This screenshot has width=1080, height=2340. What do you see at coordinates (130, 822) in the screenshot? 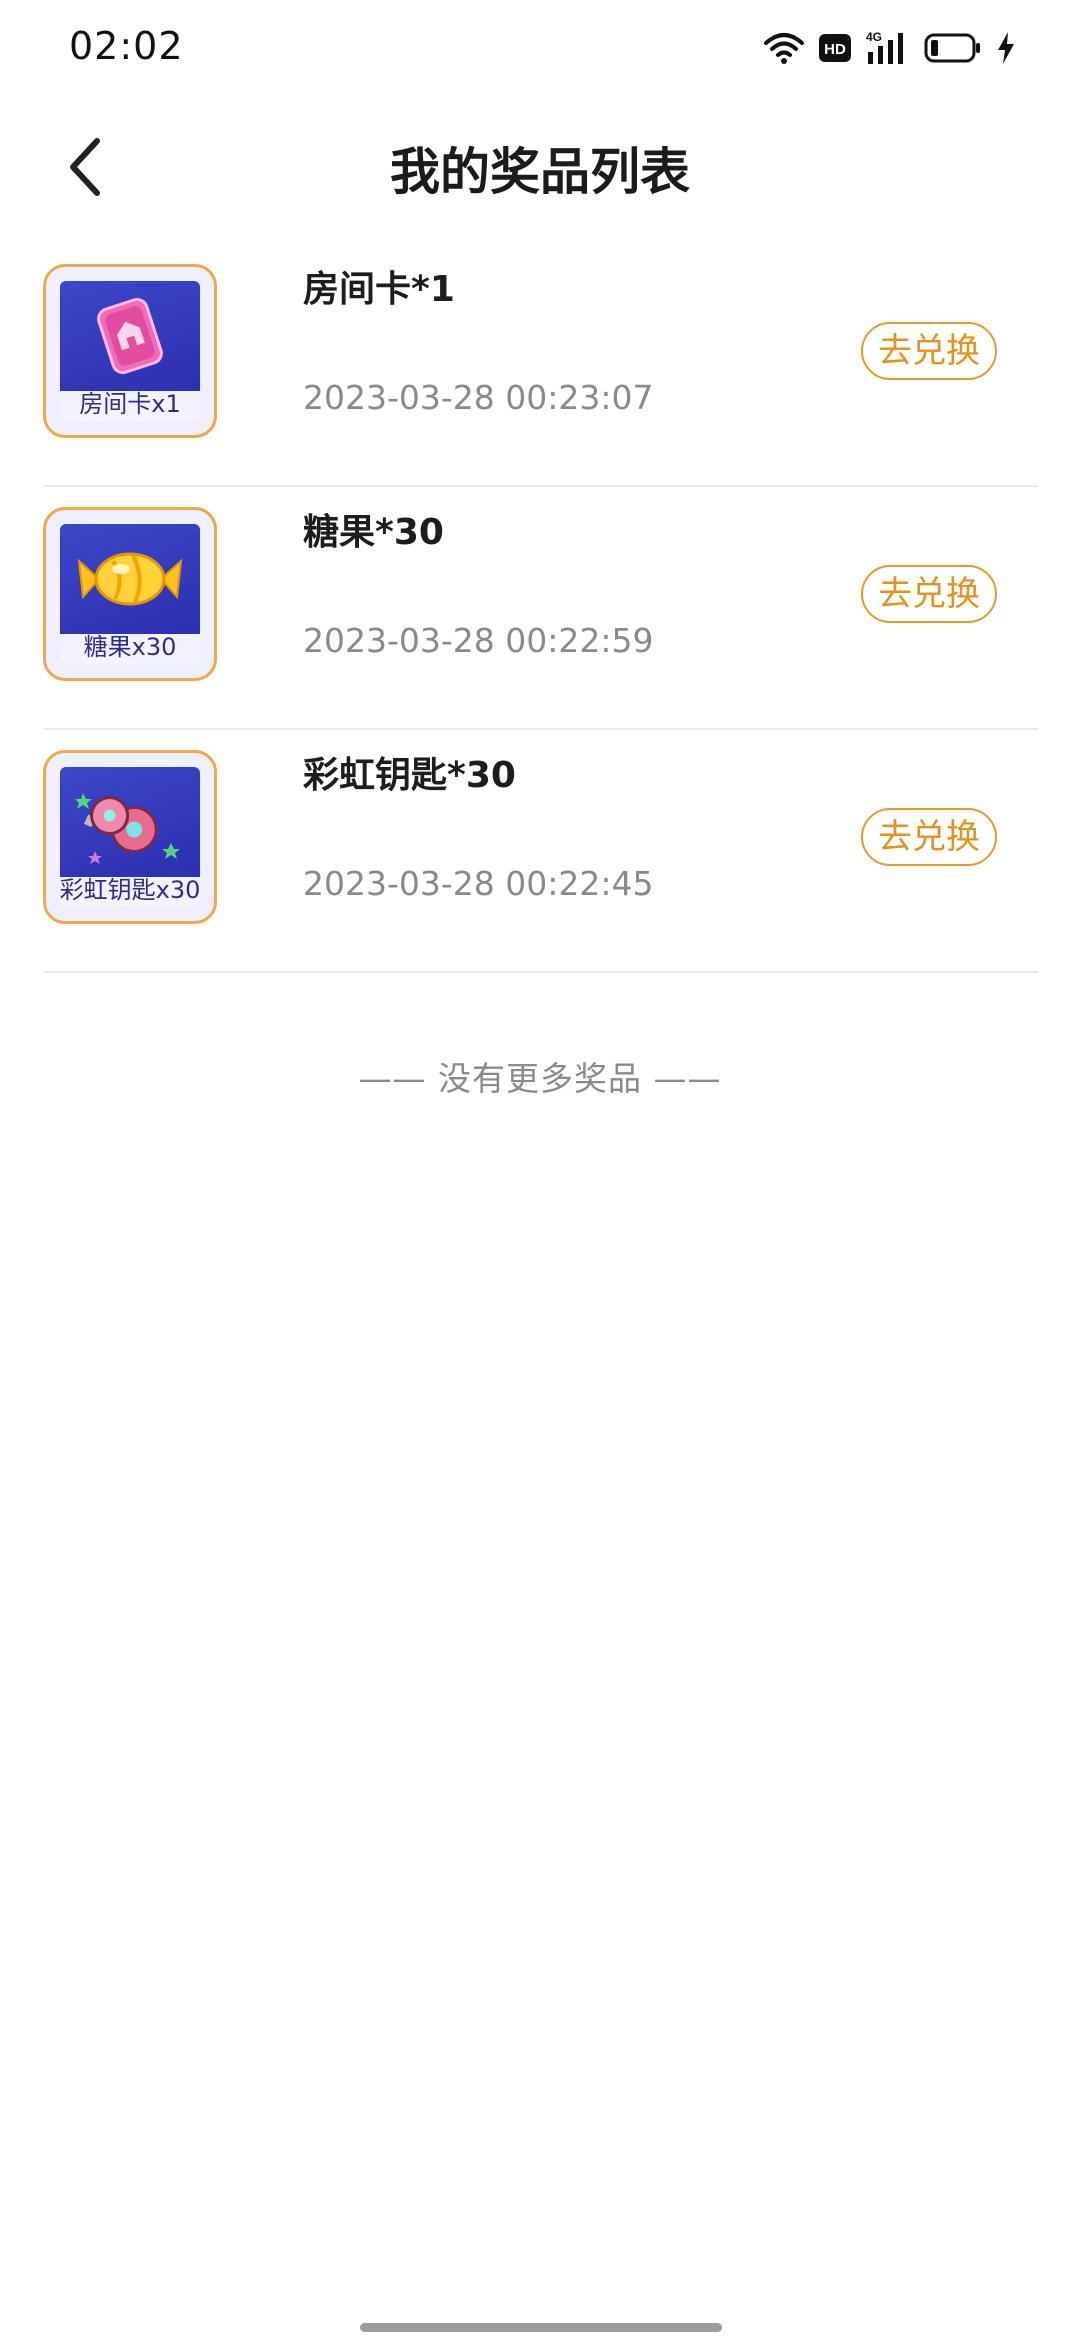
I see `rainbow-key-icon` at bounding box center [130, 822].